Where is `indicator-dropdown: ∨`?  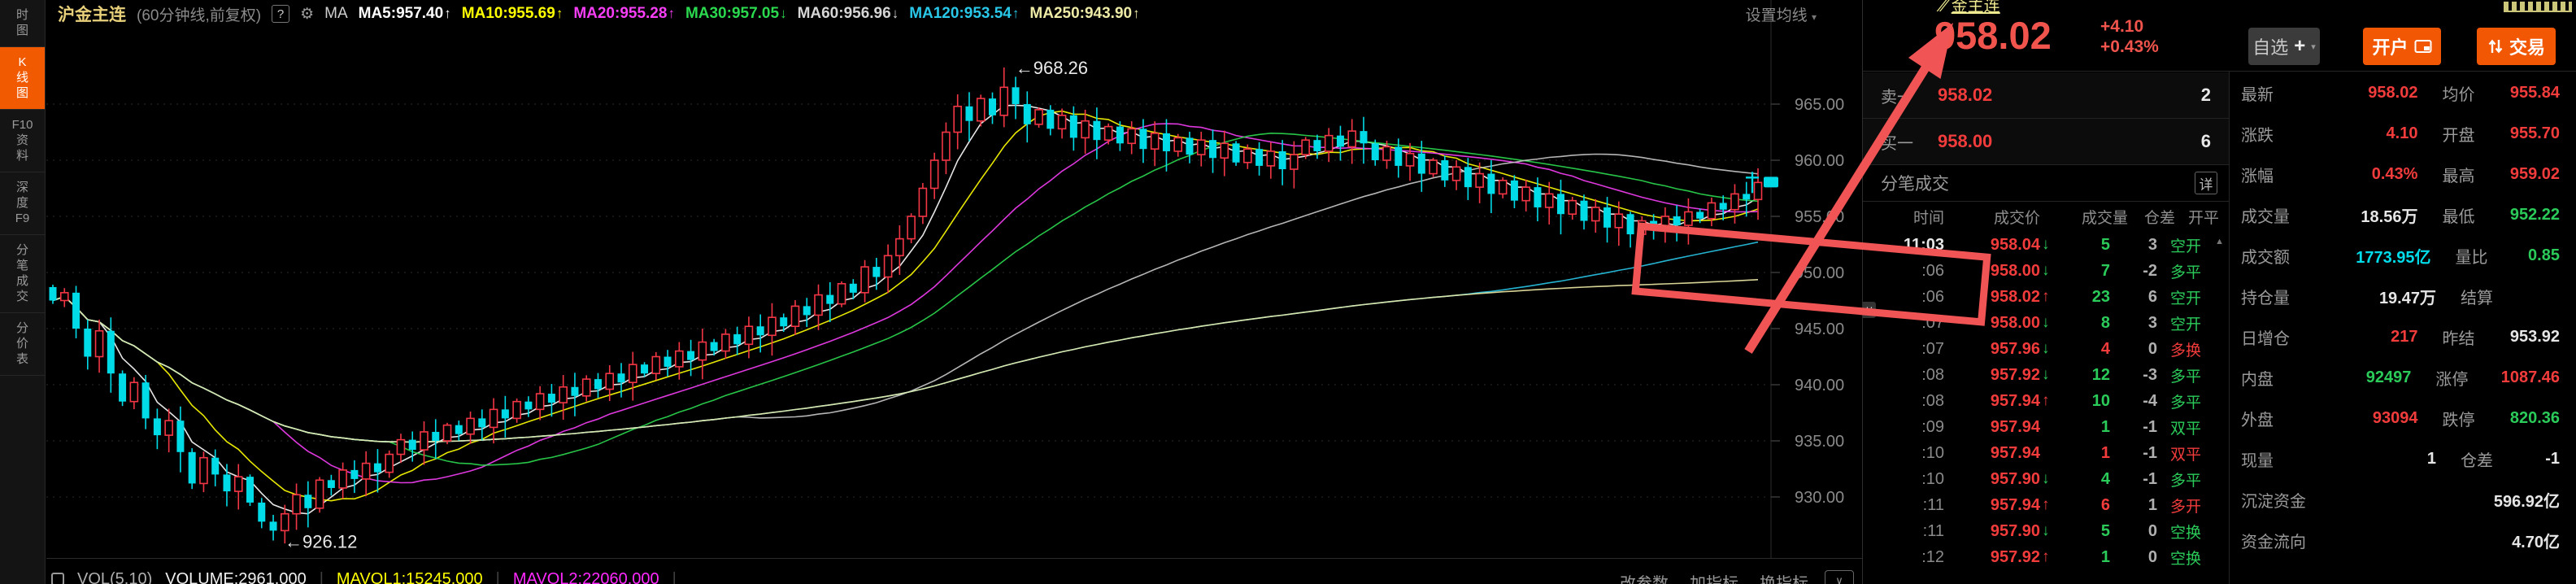
indicator-dropdown: ∨ is located at coordinates (1839, 577).